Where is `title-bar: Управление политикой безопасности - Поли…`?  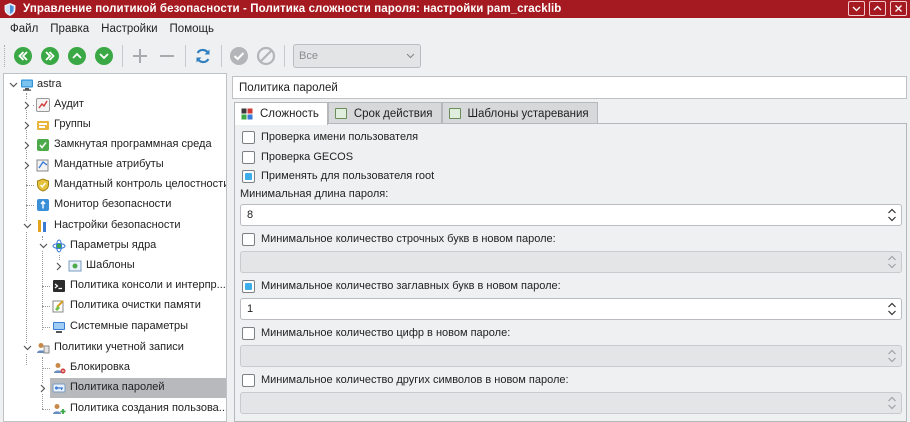
title-bar: Управление политикой безопасности - Поли… is located at coordinates (455, 9).